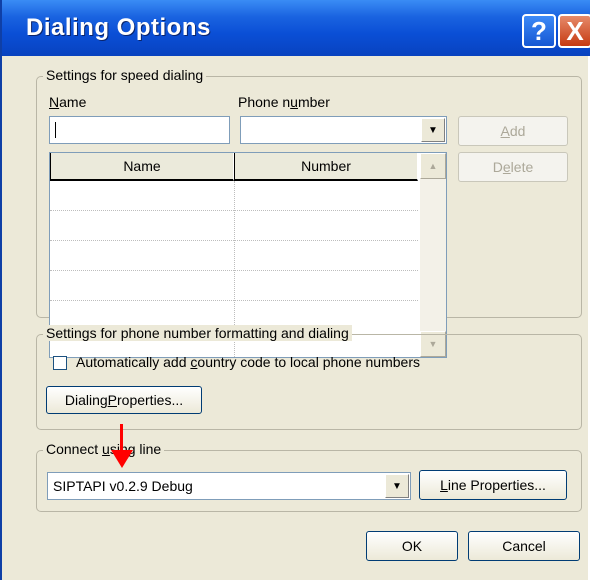 This screenshot has width=590, height=580. What do you see at coordinates (118, 27) in the screenshot?
I see `window-title: Dialing Options` at bounding box center [118, 27].